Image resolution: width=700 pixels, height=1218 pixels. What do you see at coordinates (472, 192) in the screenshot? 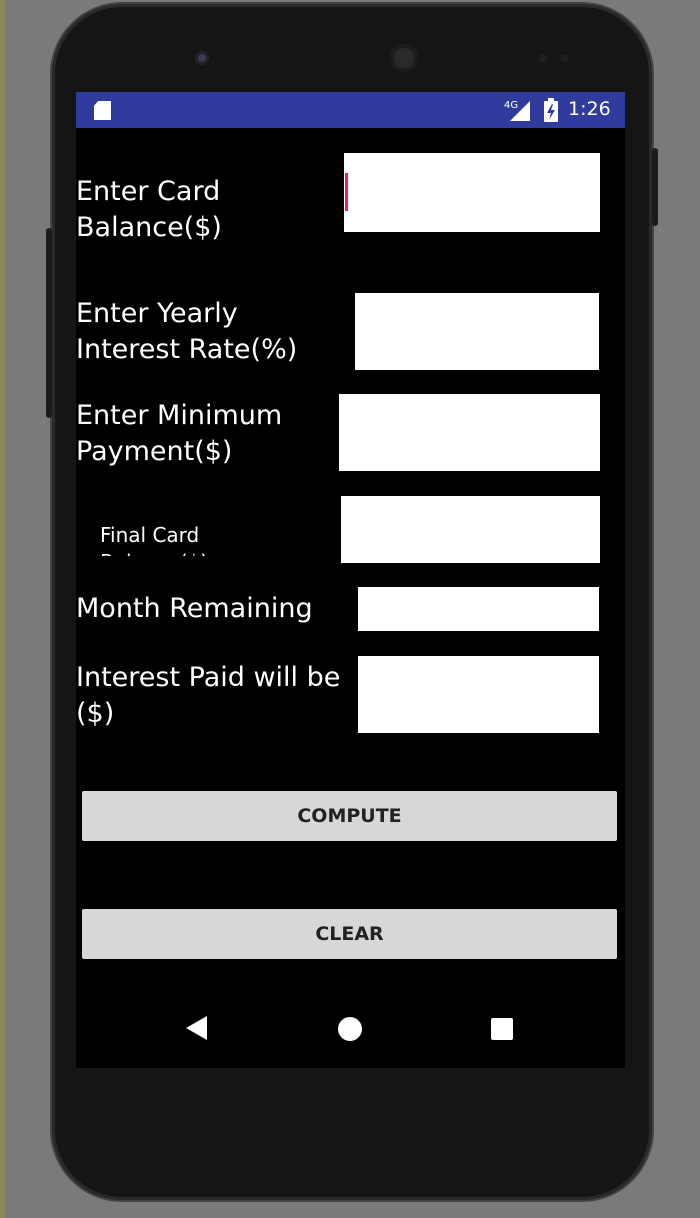
I see `card-balance-input` at bounding box center [472, 192].